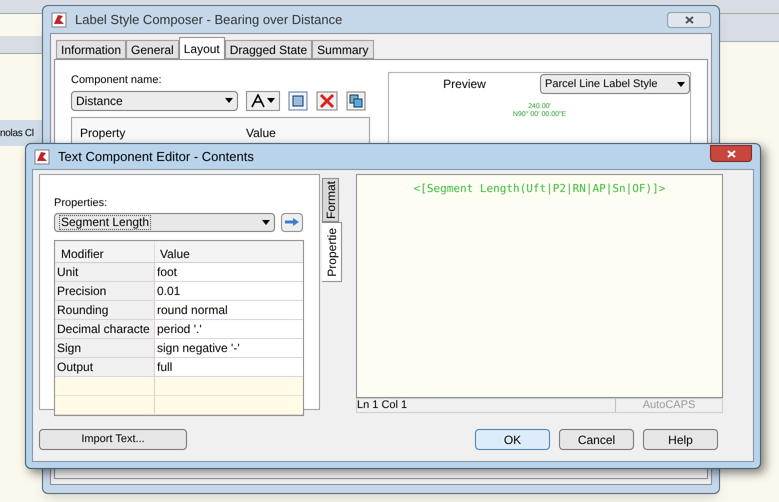 This screenshot has height=502, width=779. I want to click on text-style-button, so click(263, 100).